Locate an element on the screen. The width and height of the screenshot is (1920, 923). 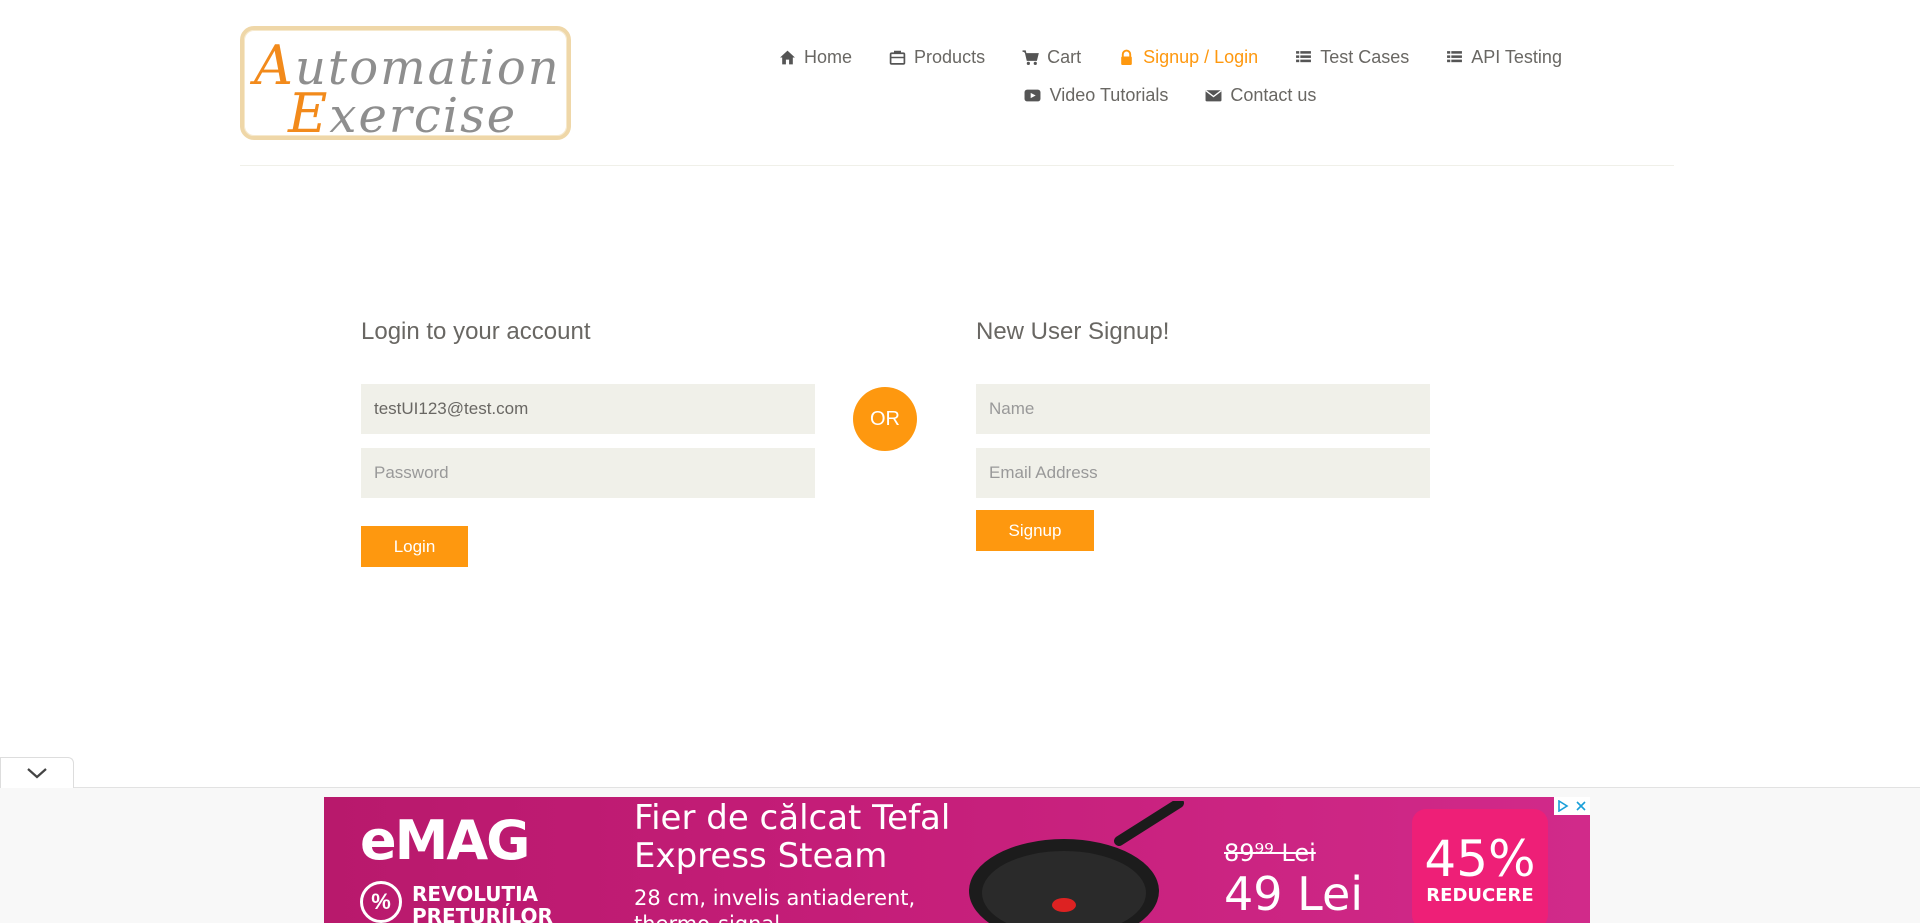
ad-old-price: 89⁹⁹ Lei is located at coordinates (1270, 853).